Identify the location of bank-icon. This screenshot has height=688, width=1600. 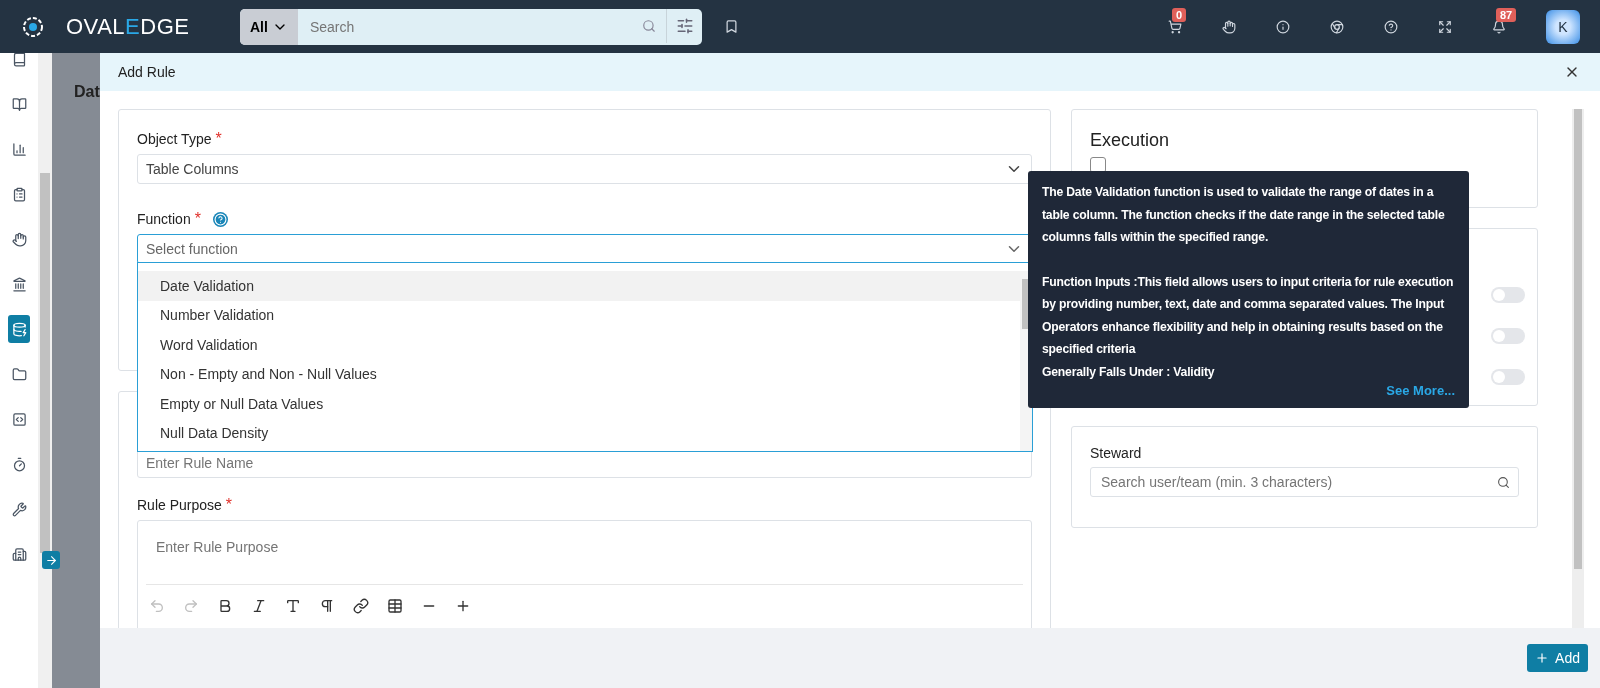
(19, 284).